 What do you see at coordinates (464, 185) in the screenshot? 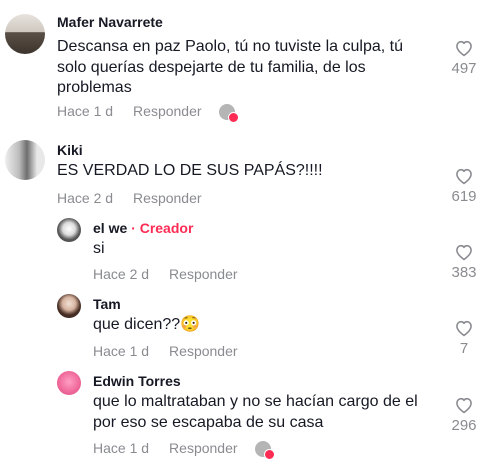
I see `like-button: 619` at bounding box center [464, 185].